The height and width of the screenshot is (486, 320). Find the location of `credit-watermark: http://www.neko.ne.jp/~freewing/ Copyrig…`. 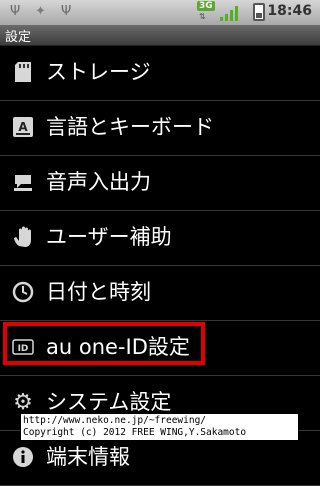

credit-watermark: http://www.neko.ne.jp/~freewing/ Copyrig… is located at coordinates (159, 427).